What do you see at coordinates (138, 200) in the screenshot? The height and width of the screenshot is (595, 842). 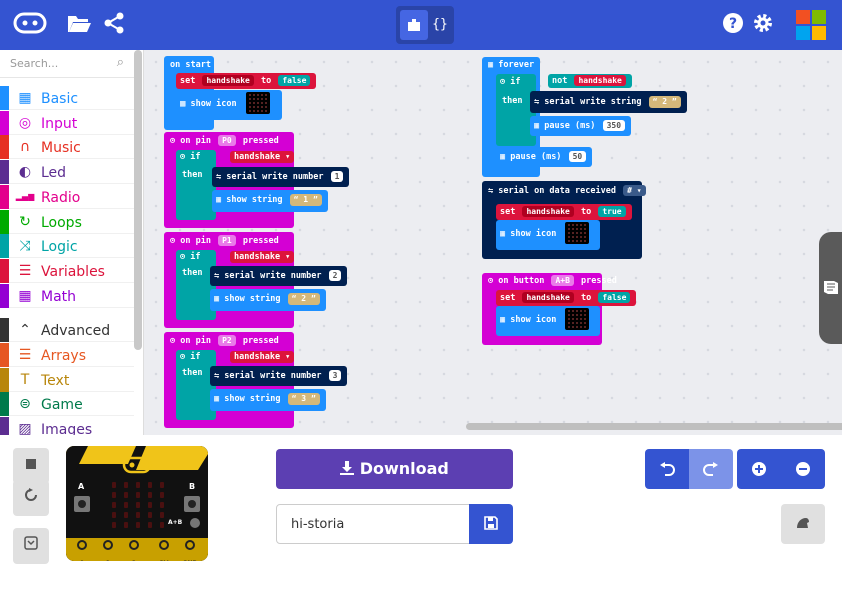 I see `toolbox-scrollbar` at bounding box center [138, 200].